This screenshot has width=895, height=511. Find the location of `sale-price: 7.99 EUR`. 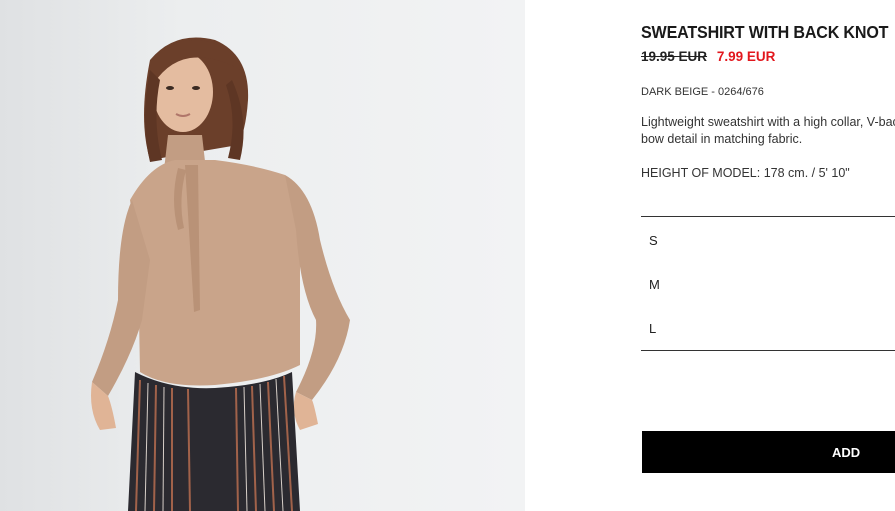

sale-price: 7.99 EUR is located at coordinates (746, 56).